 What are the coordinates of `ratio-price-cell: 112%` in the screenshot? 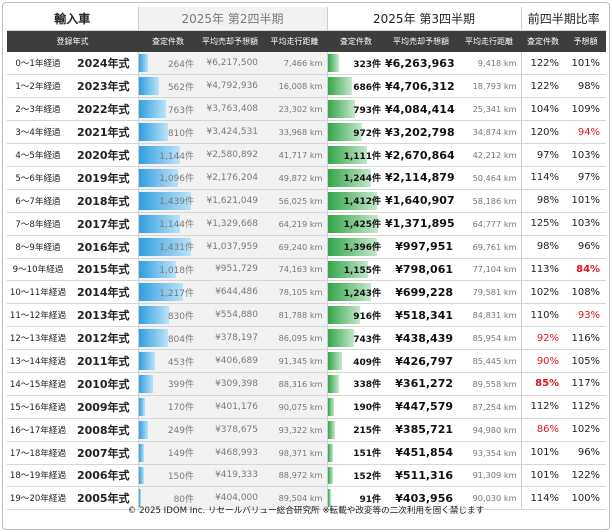 It's located at (586, 407).